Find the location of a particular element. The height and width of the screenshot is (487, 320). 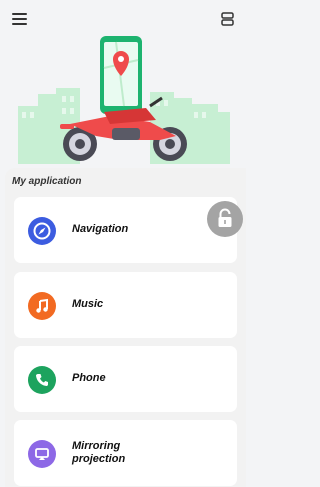

app-card-navigation: Navigation is located at coordinates (125, 230).